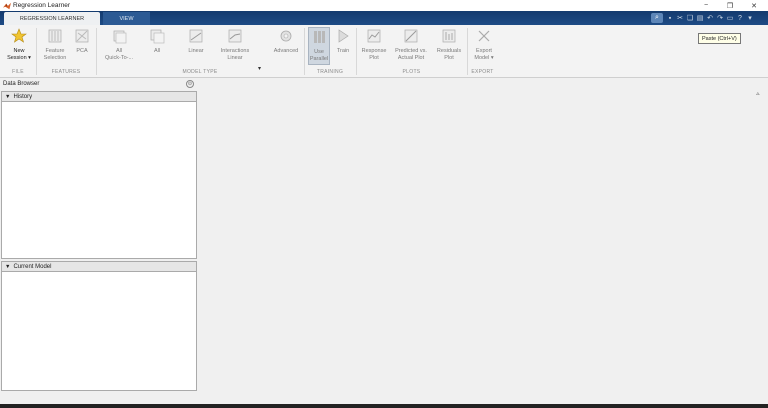  Describe the element at coordinates (730, 5) in the screenshot. I see `maximize-button: ❐` at that location.